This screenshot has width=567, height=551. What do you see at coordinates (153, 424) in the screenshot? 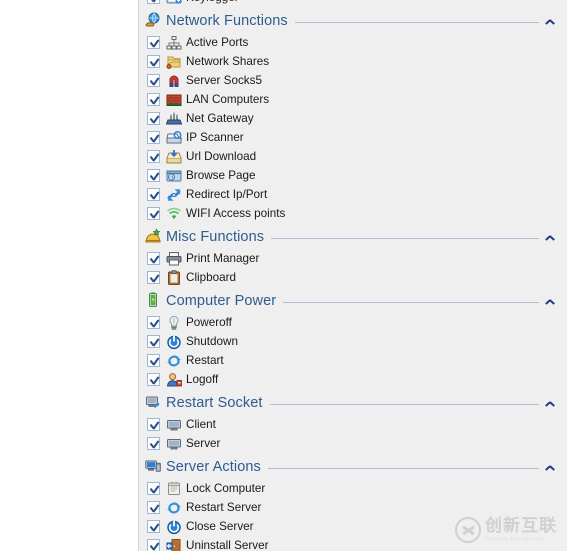
I see `checkbox-client` at bounding box center [153, 424].